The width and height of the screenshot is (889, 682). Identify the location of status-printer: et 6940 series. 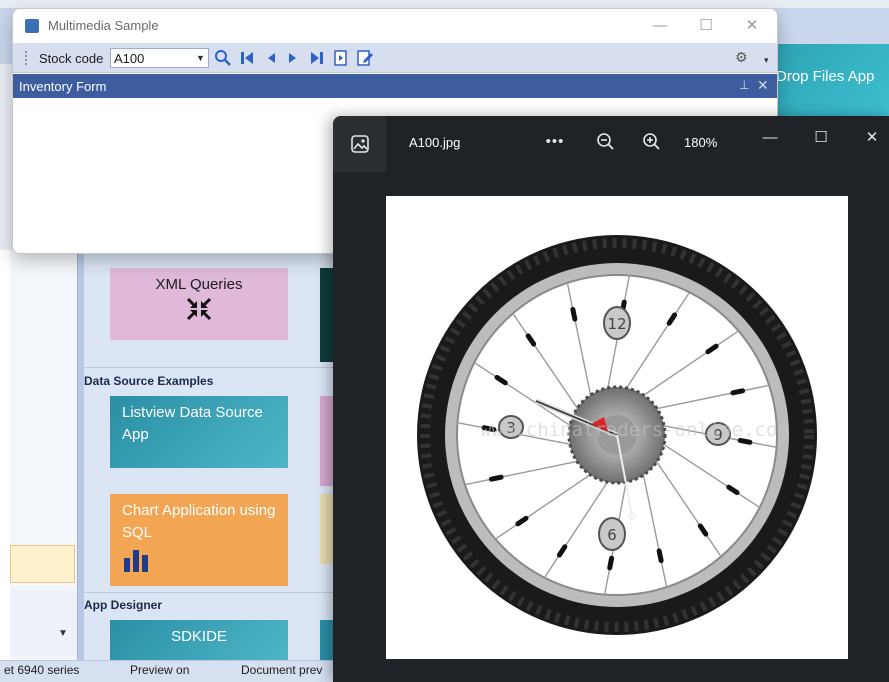
(42, 670).